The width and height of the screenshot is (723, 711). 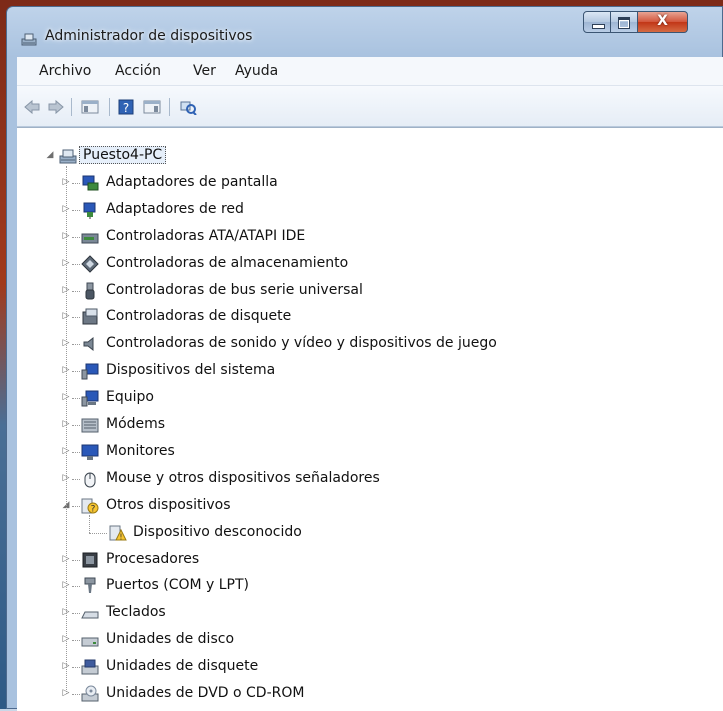 I want to click on tree-category-row: ▷ Mouse y otros dispositivos señaladores, so click(x=367, y=479).